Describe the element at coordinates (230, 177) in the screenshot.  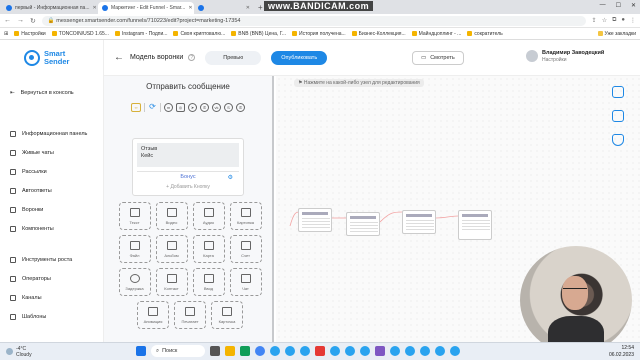
I see `link-settings-icon: ⚙` at that location.